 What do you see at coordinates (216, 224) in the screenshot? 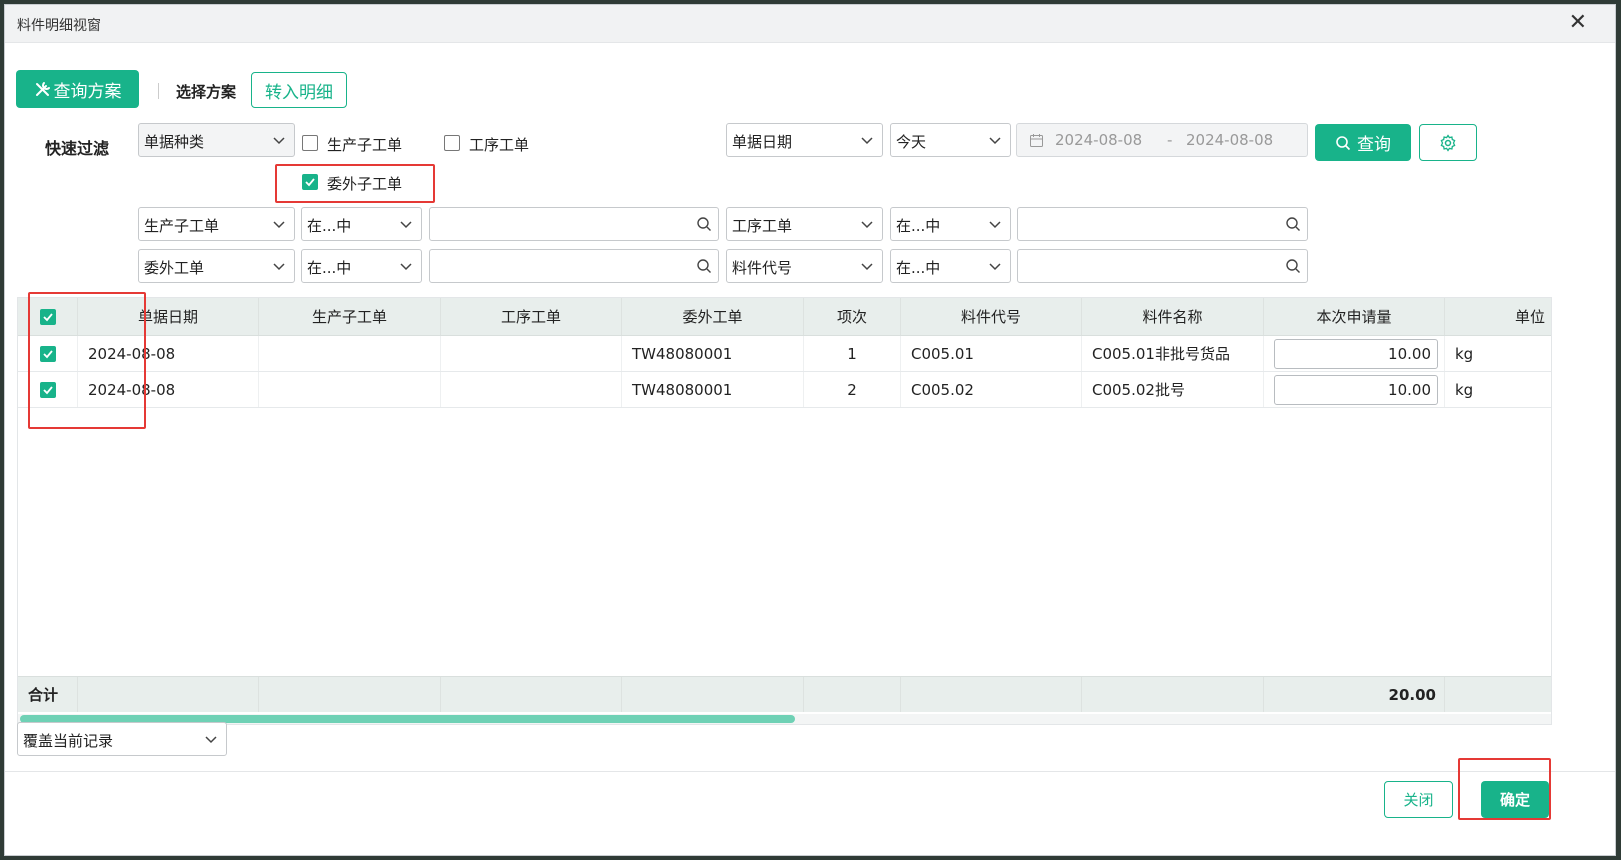
I see `condition-field-select: 生产子工单` at bounding box center [216, 224].